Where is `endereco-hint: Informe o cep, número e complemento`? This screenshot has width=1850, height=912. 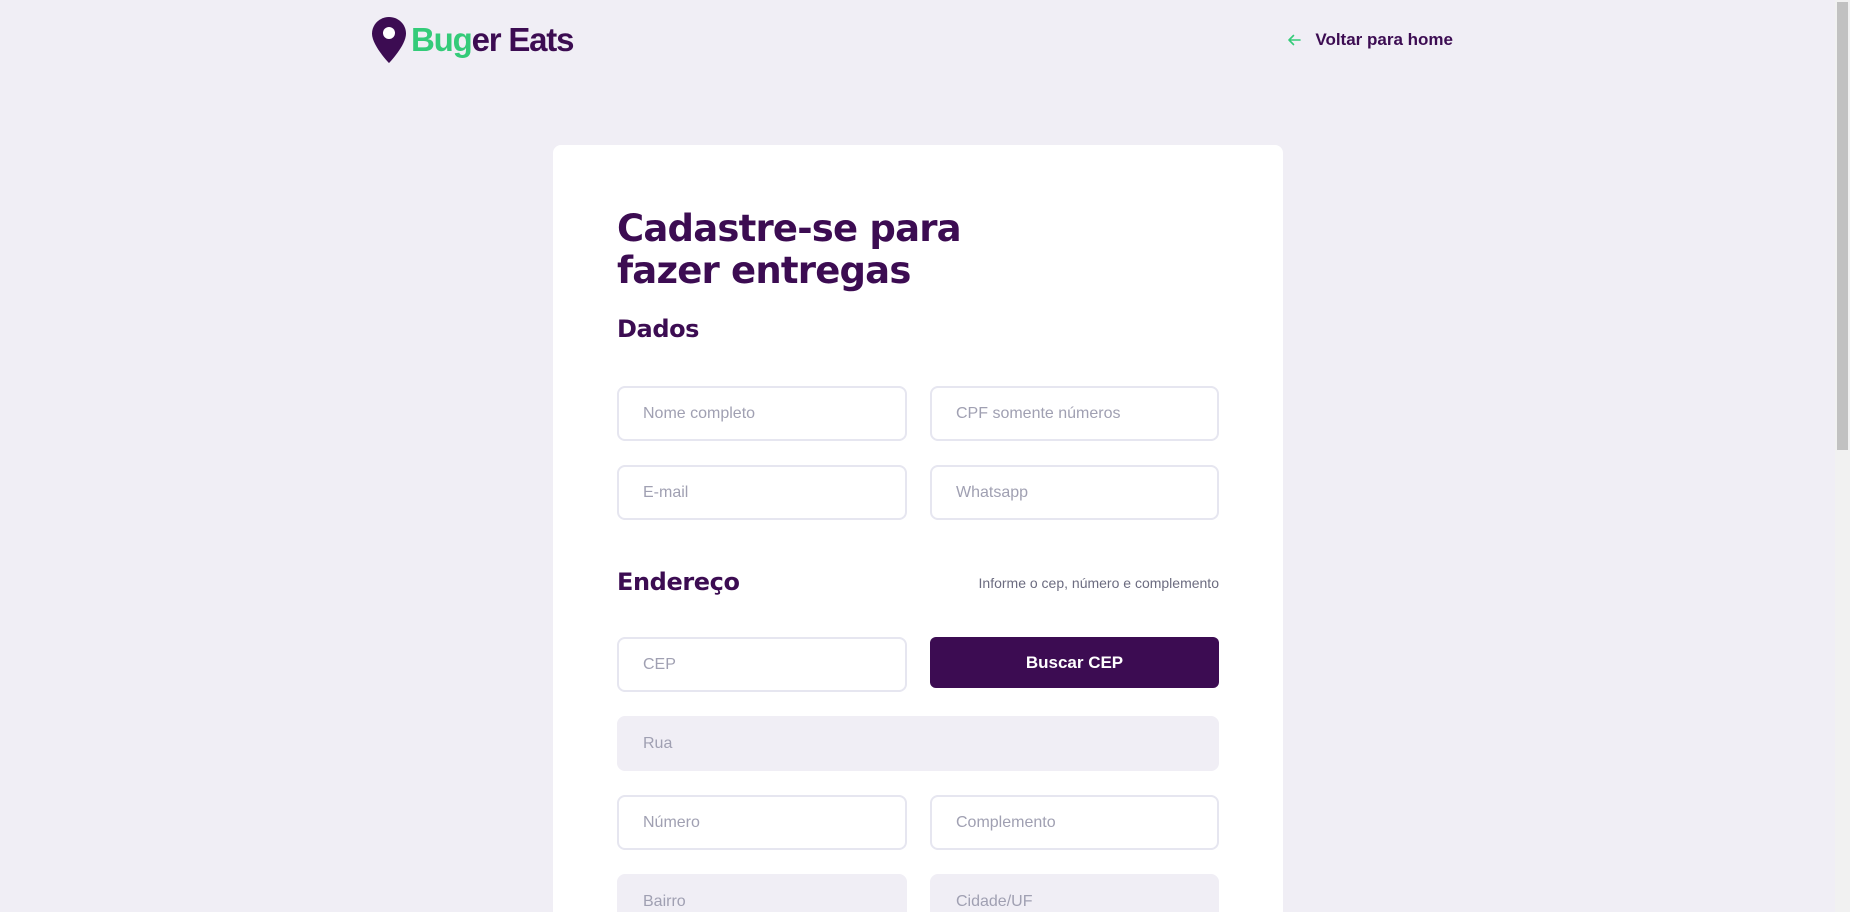 endereco-hint: Informe o cep, número e complemento is located at coordinates (1098, 583).